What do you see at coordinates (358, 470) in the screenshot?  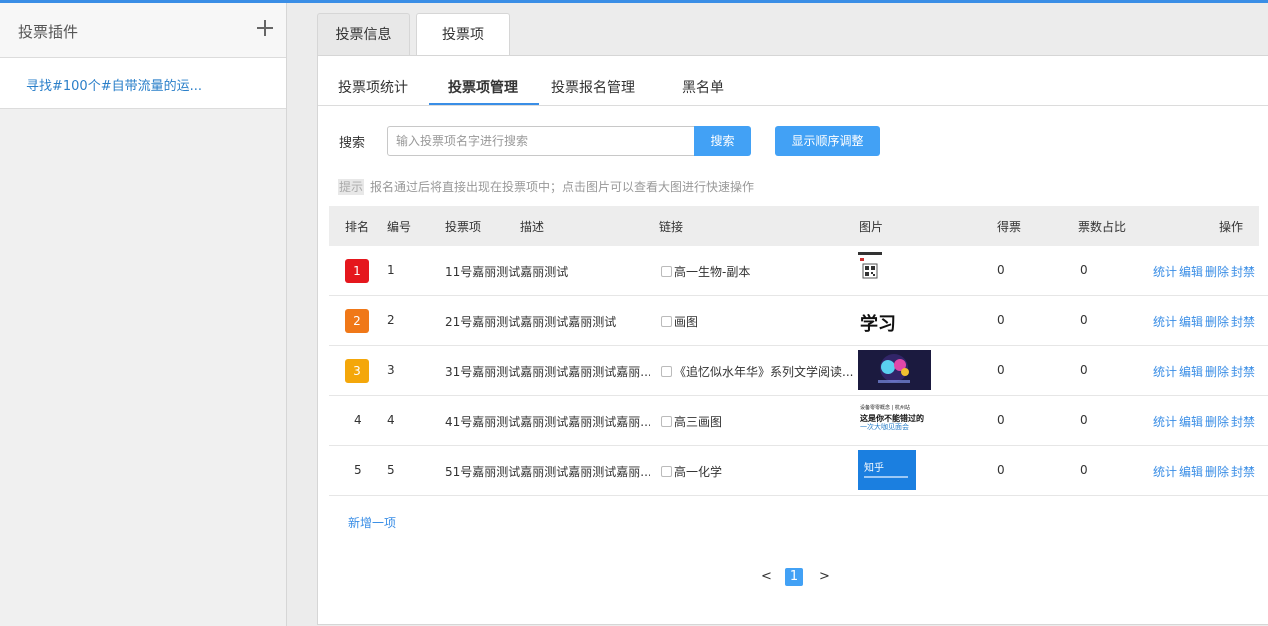 I see `rank-number: 5` at bounding box center [358, 470].